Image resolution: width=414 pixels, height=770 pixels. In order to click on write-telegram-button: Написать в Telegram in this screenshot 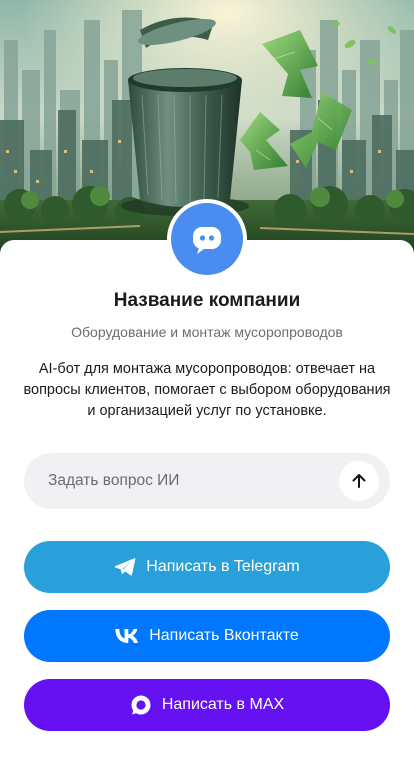, I will do `click(207, 567)`.